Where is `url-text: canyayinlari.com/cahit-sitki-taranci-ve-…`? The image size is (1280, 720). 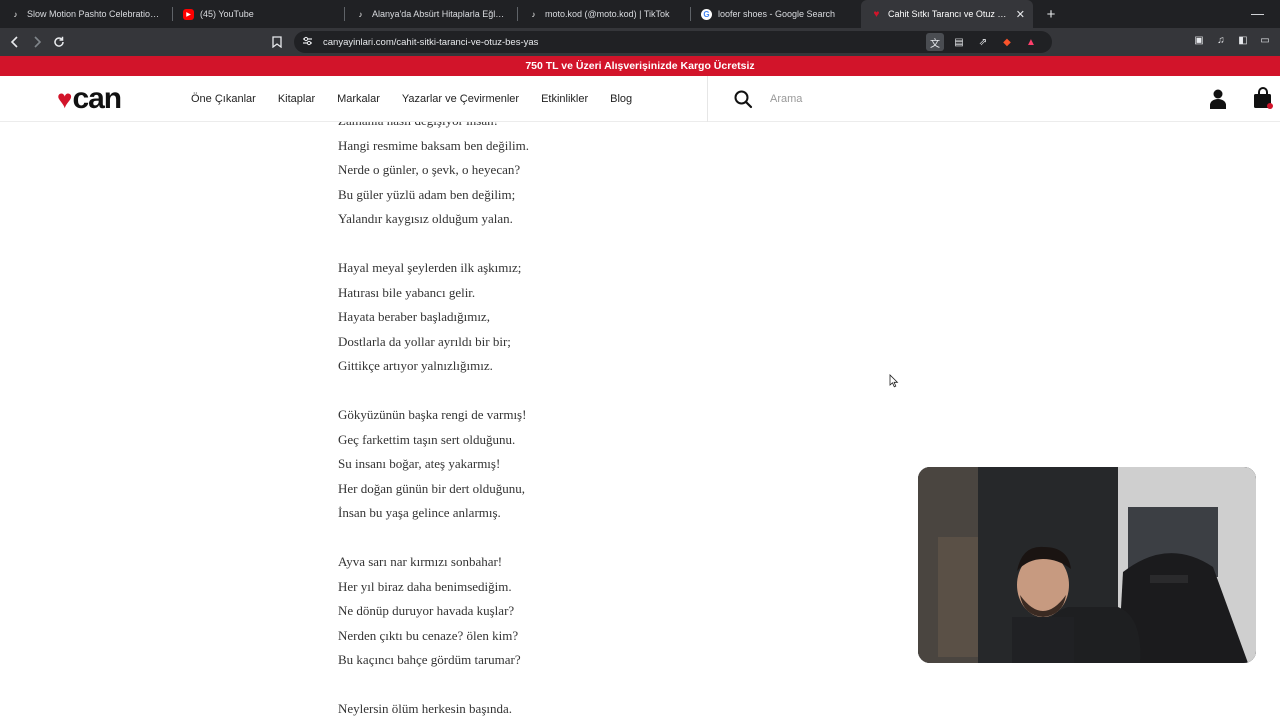
url-text: canyayinlari.com/cahit-sitki-taranci-ve-… is located at coordinates (431, 42).